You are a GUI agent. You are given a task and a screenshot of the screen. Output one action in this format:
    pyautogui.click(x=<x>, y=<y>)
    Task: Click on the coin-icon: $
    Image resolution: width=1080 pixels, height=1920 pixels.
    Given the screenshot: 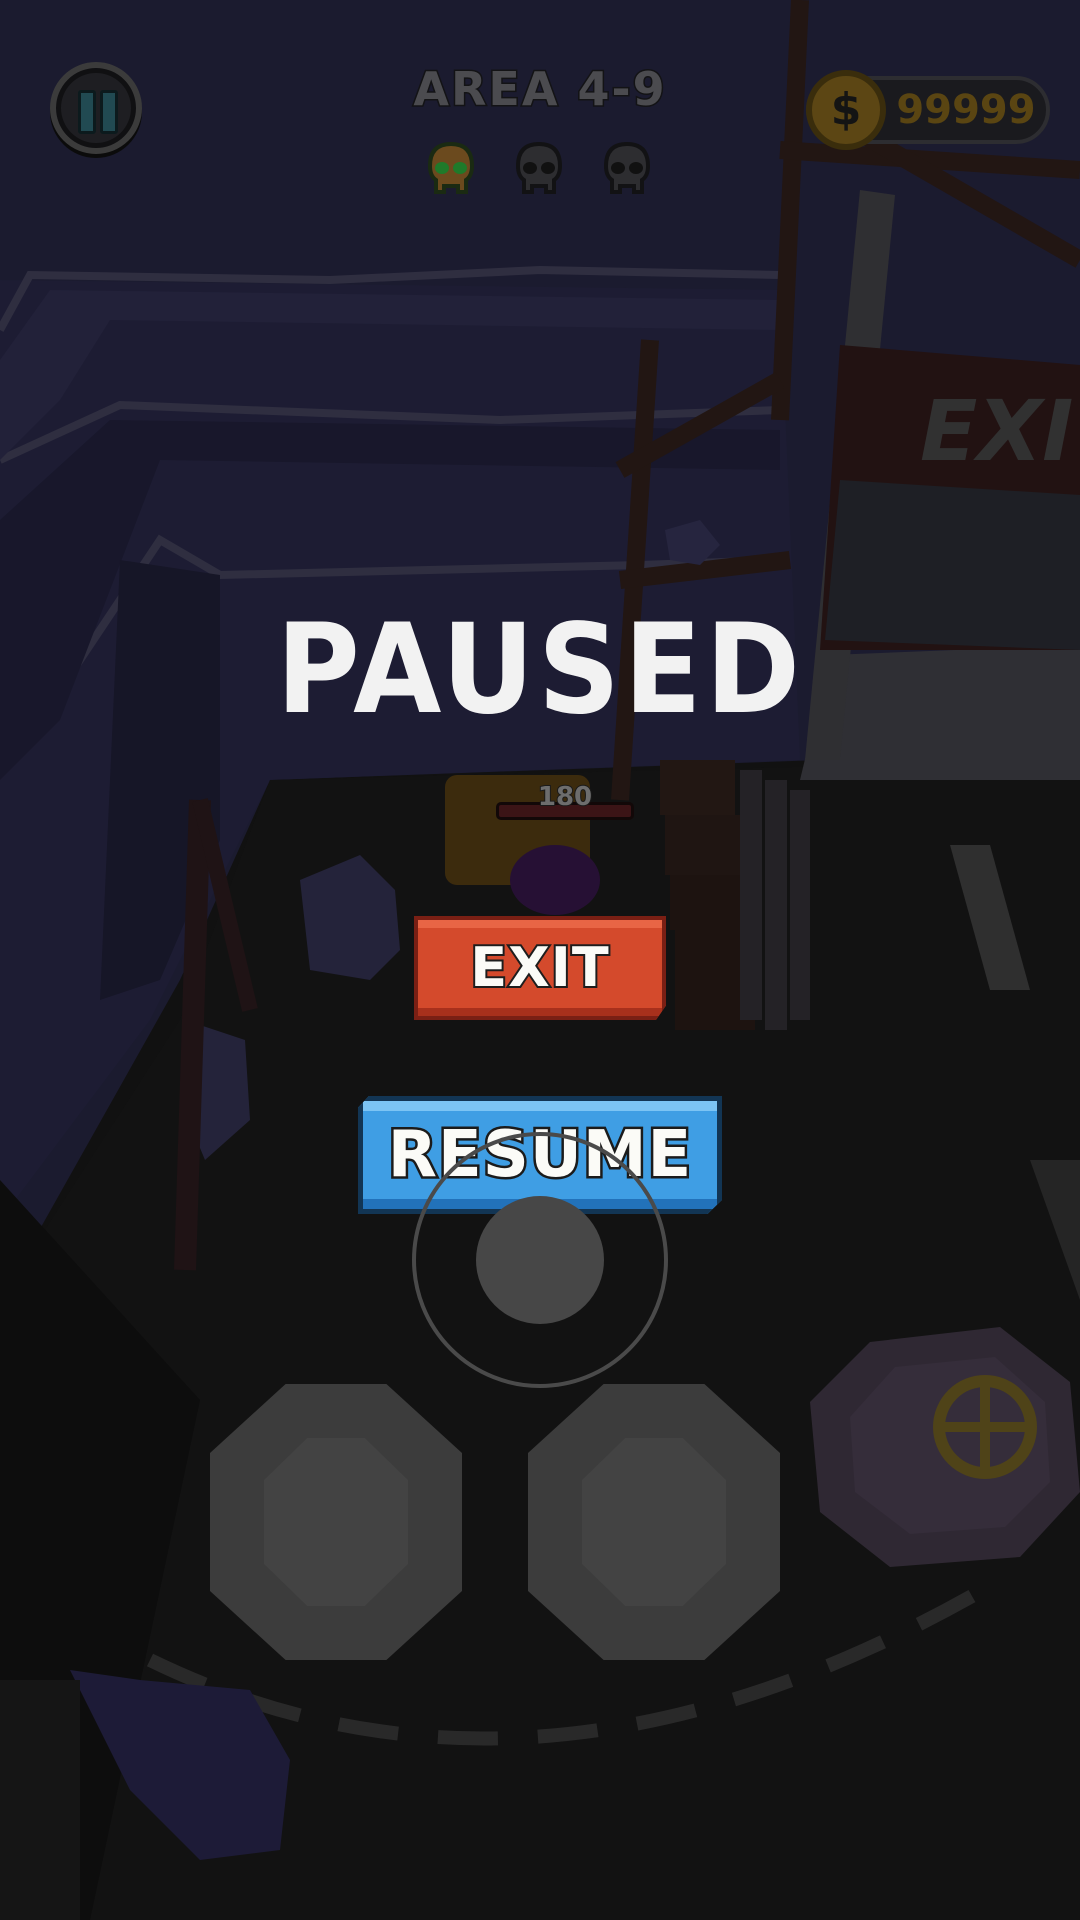 What is the action you would take?
    pyautogui.click(x=846, y=110)
    